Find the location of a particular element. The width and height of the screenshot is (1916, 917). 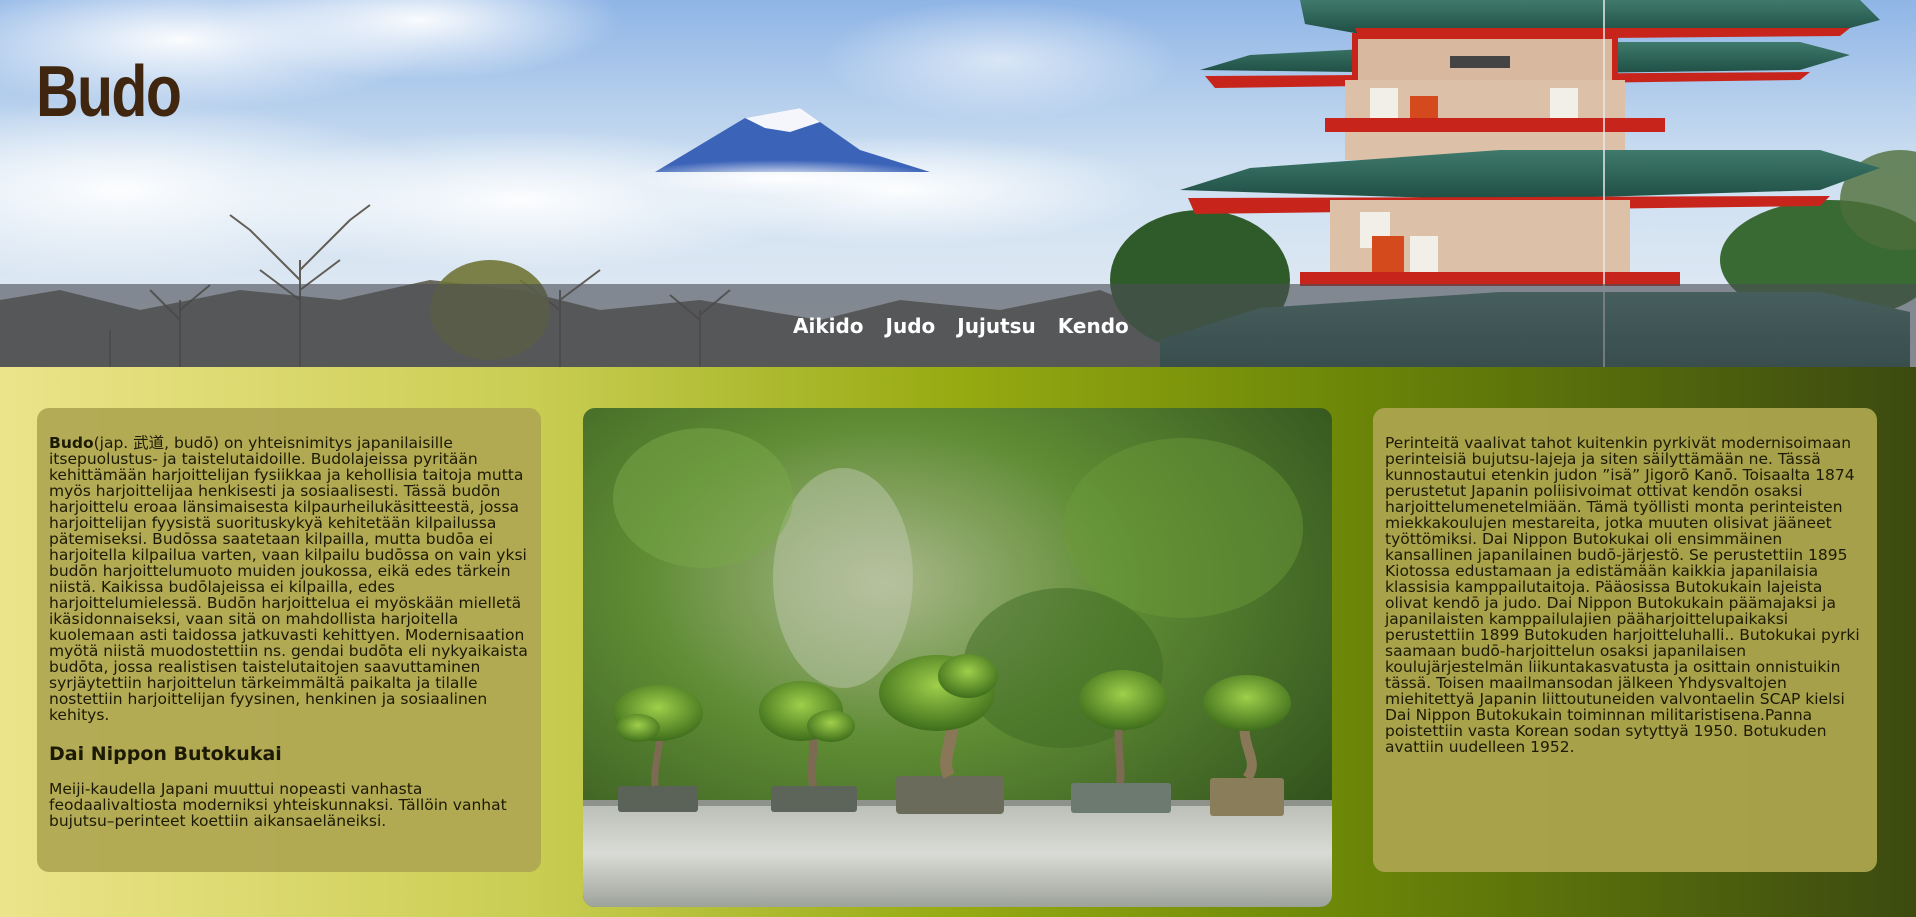

nav-link-judo: Judo is located at coordinates (911, 326).